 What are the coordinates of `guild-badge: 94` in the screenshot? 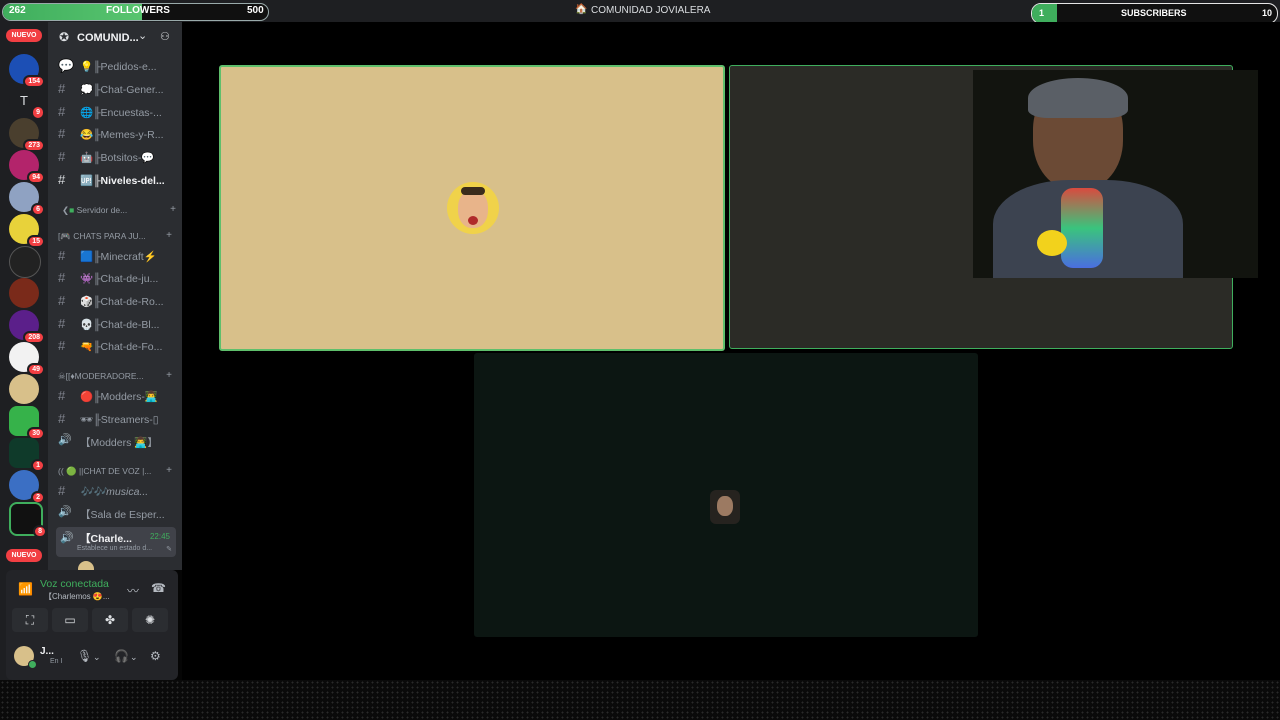 It's located at (36, 177).